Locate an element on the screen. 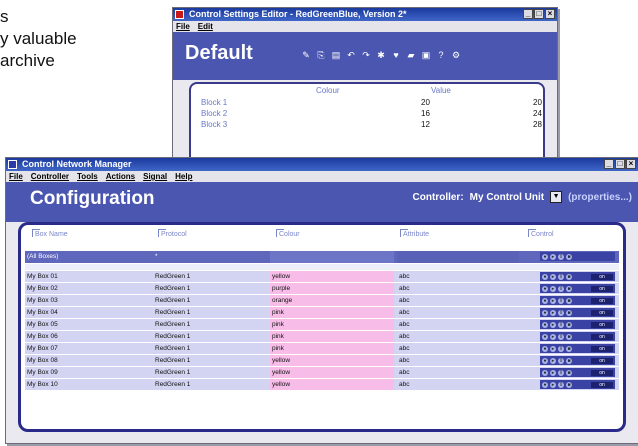  menu-help: Help is located at coordinates (183, 176).